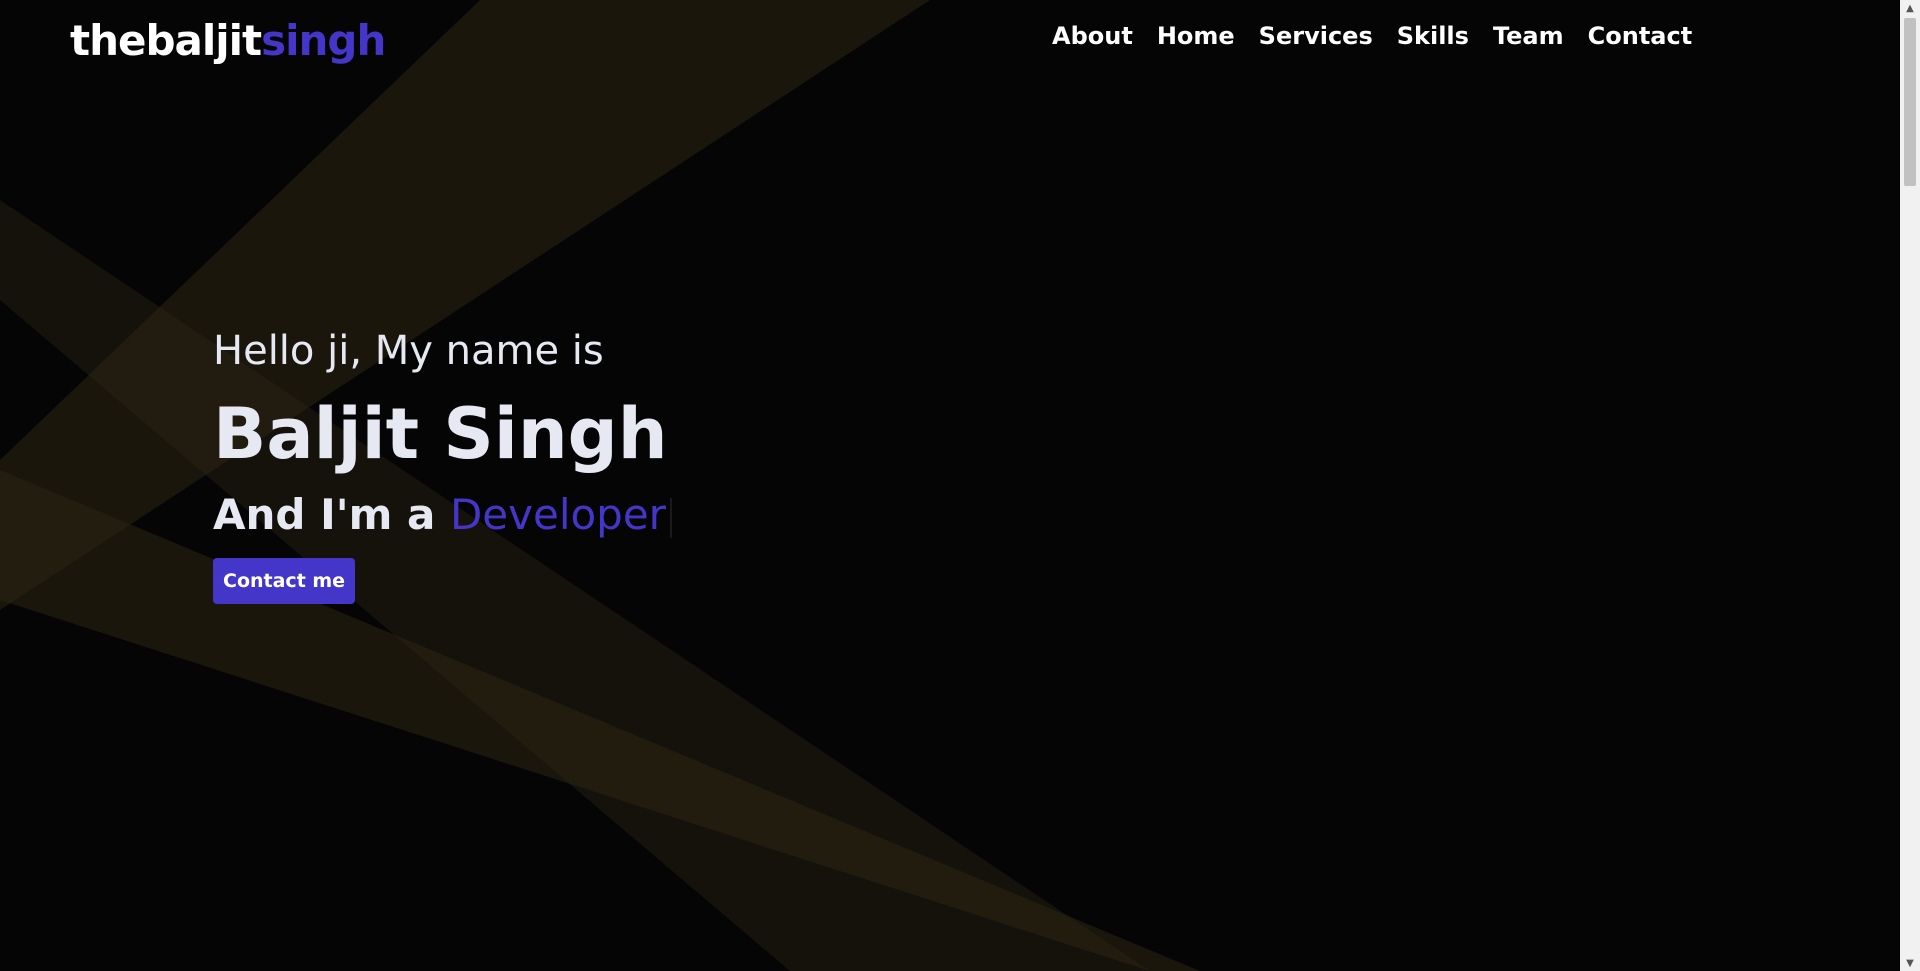 This screenshot has height=971, width=1920. I want to click on hero-greeting: Hello ji, My name is, so click(408, 351).